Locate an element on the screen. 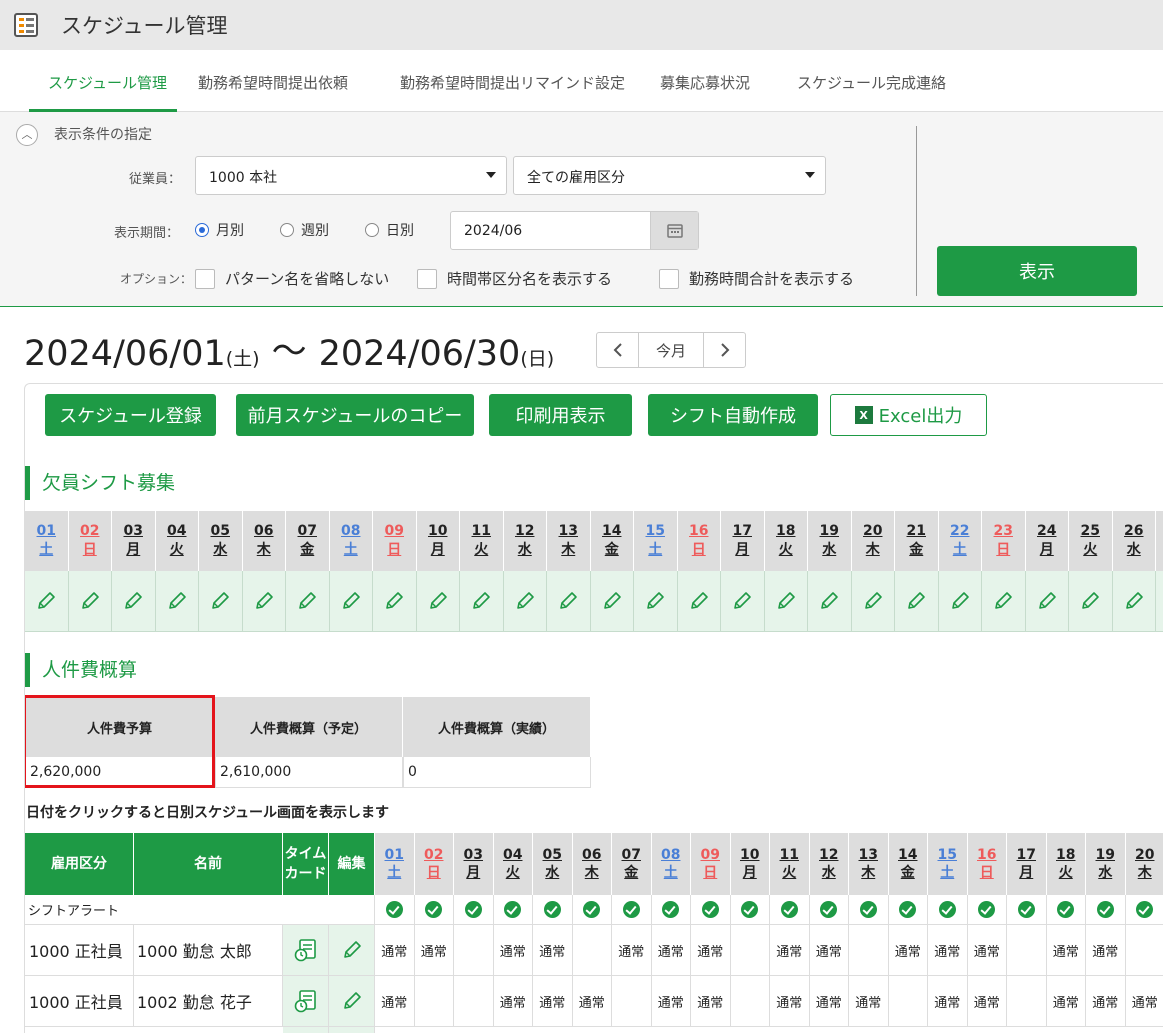 Image resolution: width=1163 pixels, height=1033 pixels. schedule-day-header-01: 01 土 is located at coordinates (395, 864).